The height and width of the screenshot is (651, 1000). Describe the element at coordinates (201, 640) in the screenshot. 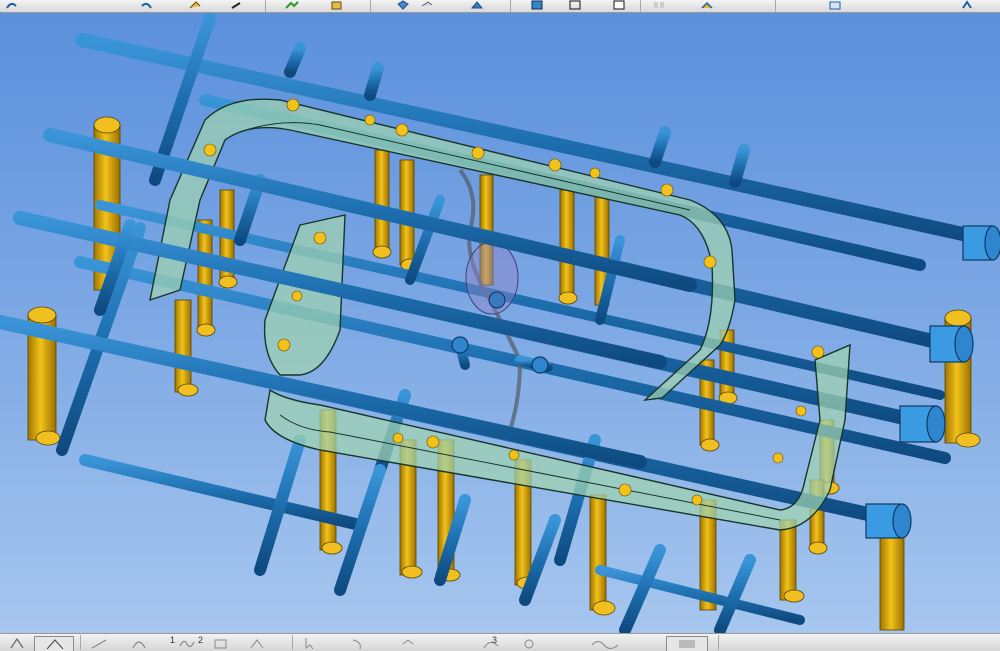

I see `step-label-two: 2` at that location.